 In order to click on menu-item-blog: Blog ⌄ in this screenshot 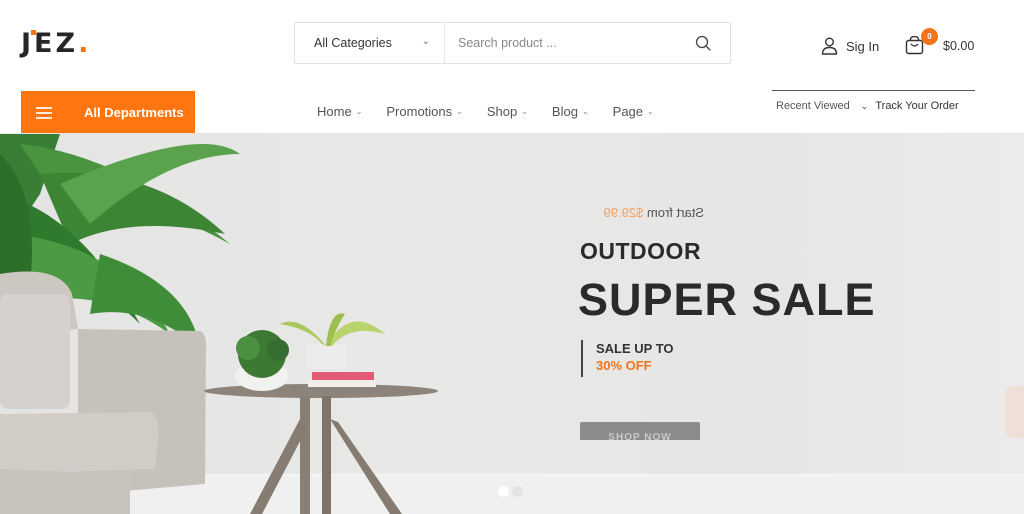, I will do `click(570, 111)`.